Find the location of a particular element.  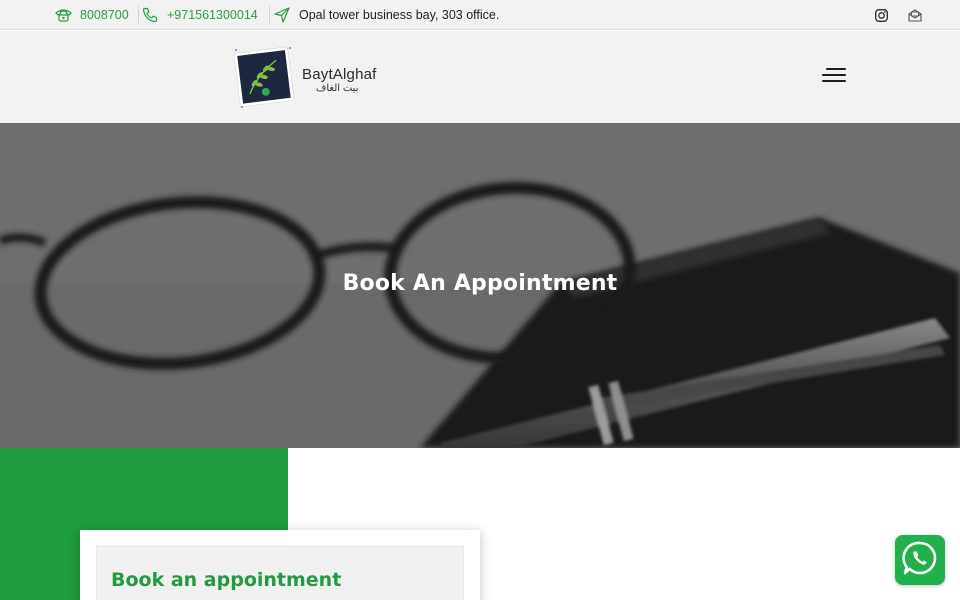

address-text: Opal tower business bay, 303 office. is located at coordinates (399, 15).